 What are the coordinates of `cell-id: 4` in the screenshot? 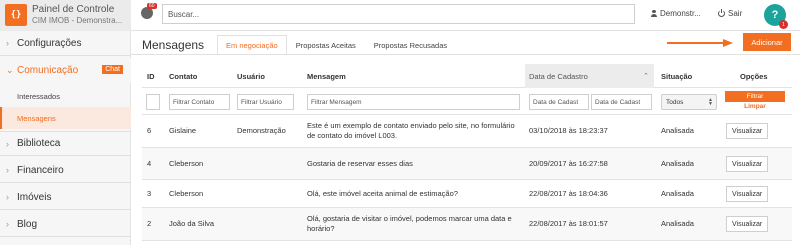 It's located at (149, 163).